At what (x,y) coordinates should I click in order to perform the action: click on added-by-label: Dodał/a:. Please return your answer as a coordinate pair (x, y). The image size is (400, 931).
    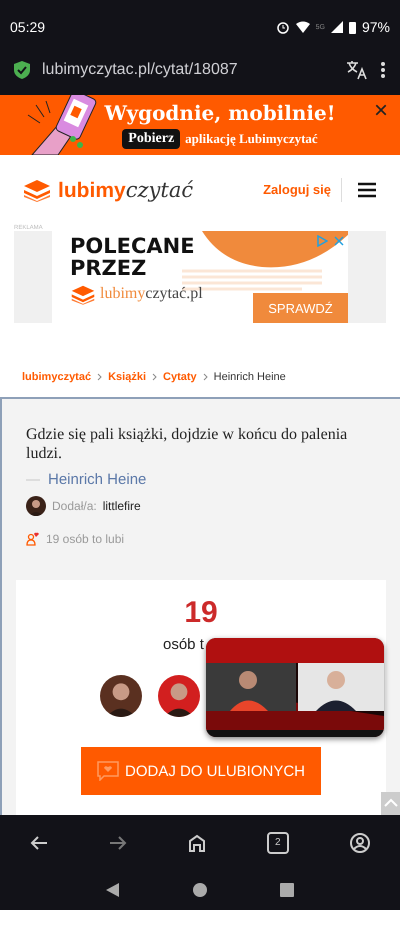
    Looking at the image, I should click on (74, 506).